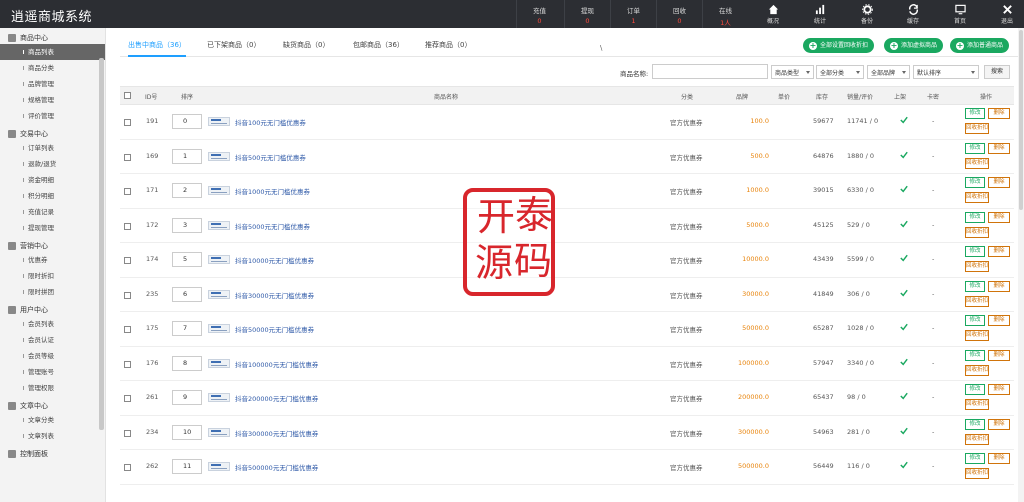 This screenshot has height=502, width=1024. I want to click on nav-monitor: 首页, so click(960, 14).